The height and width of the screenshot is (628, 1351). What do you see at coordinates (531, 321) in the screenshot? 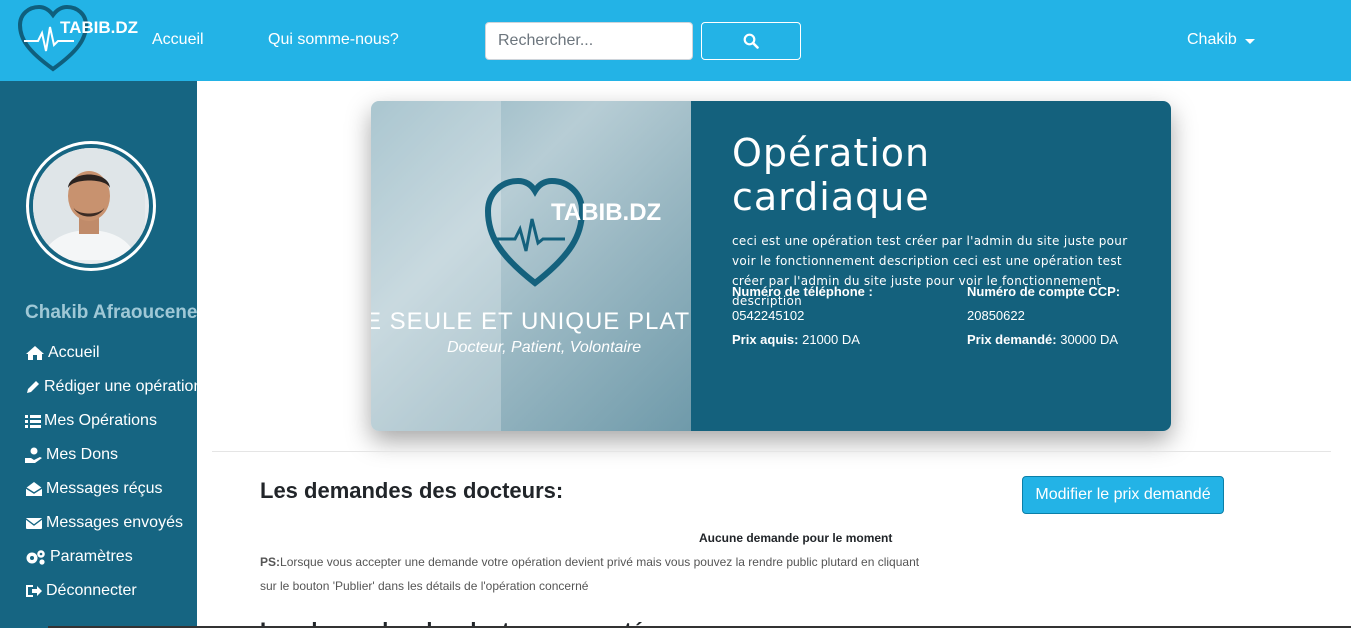
I see `image-slogan: E SEULE ET UNIQUE PLATFO` at bounding box center [531, 321].